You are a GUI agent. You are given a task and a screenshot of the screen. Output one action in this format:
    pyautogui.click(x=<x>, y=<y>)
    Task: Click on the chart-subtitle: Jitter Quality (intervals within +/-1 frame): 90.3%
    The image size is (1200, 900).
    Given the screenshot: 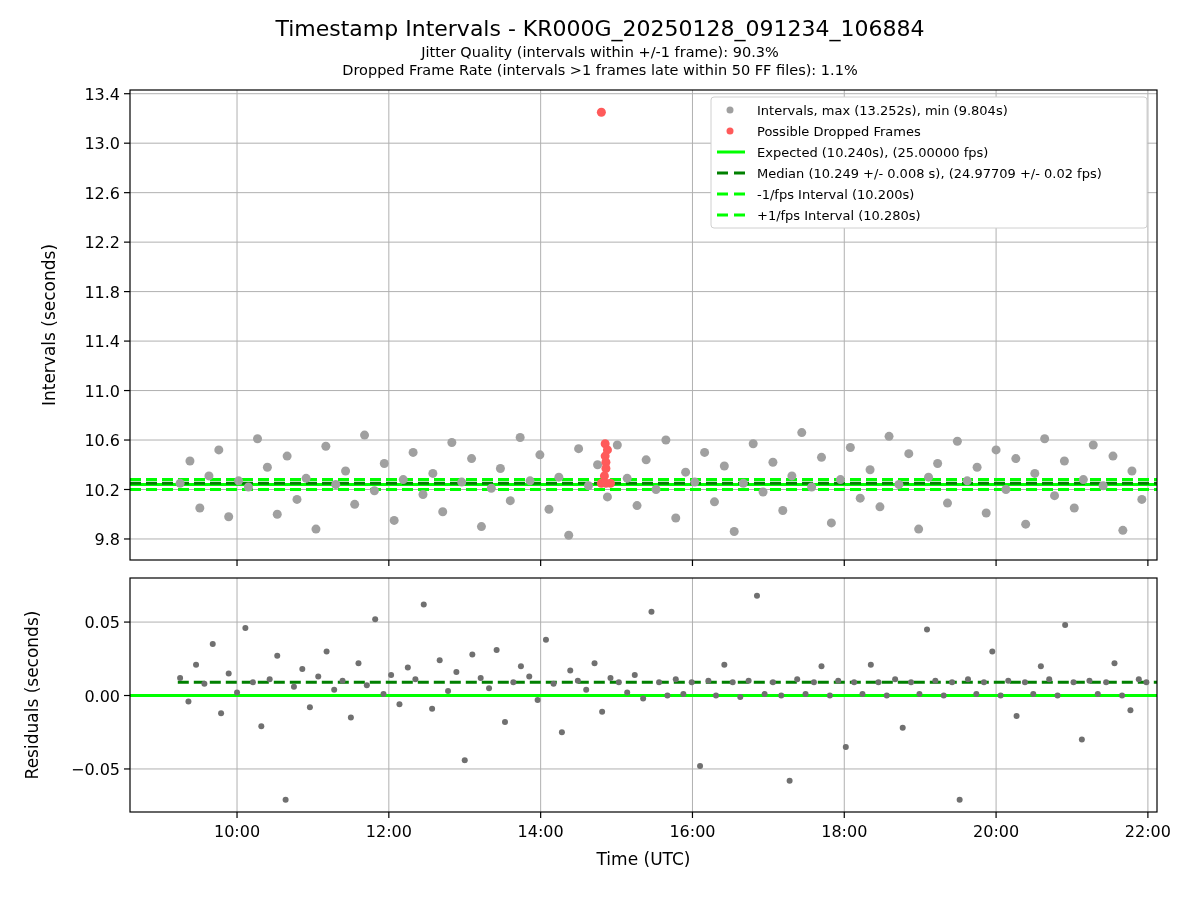 What is the action you would take?
    pyautogui.click(x=600, y=52)
    